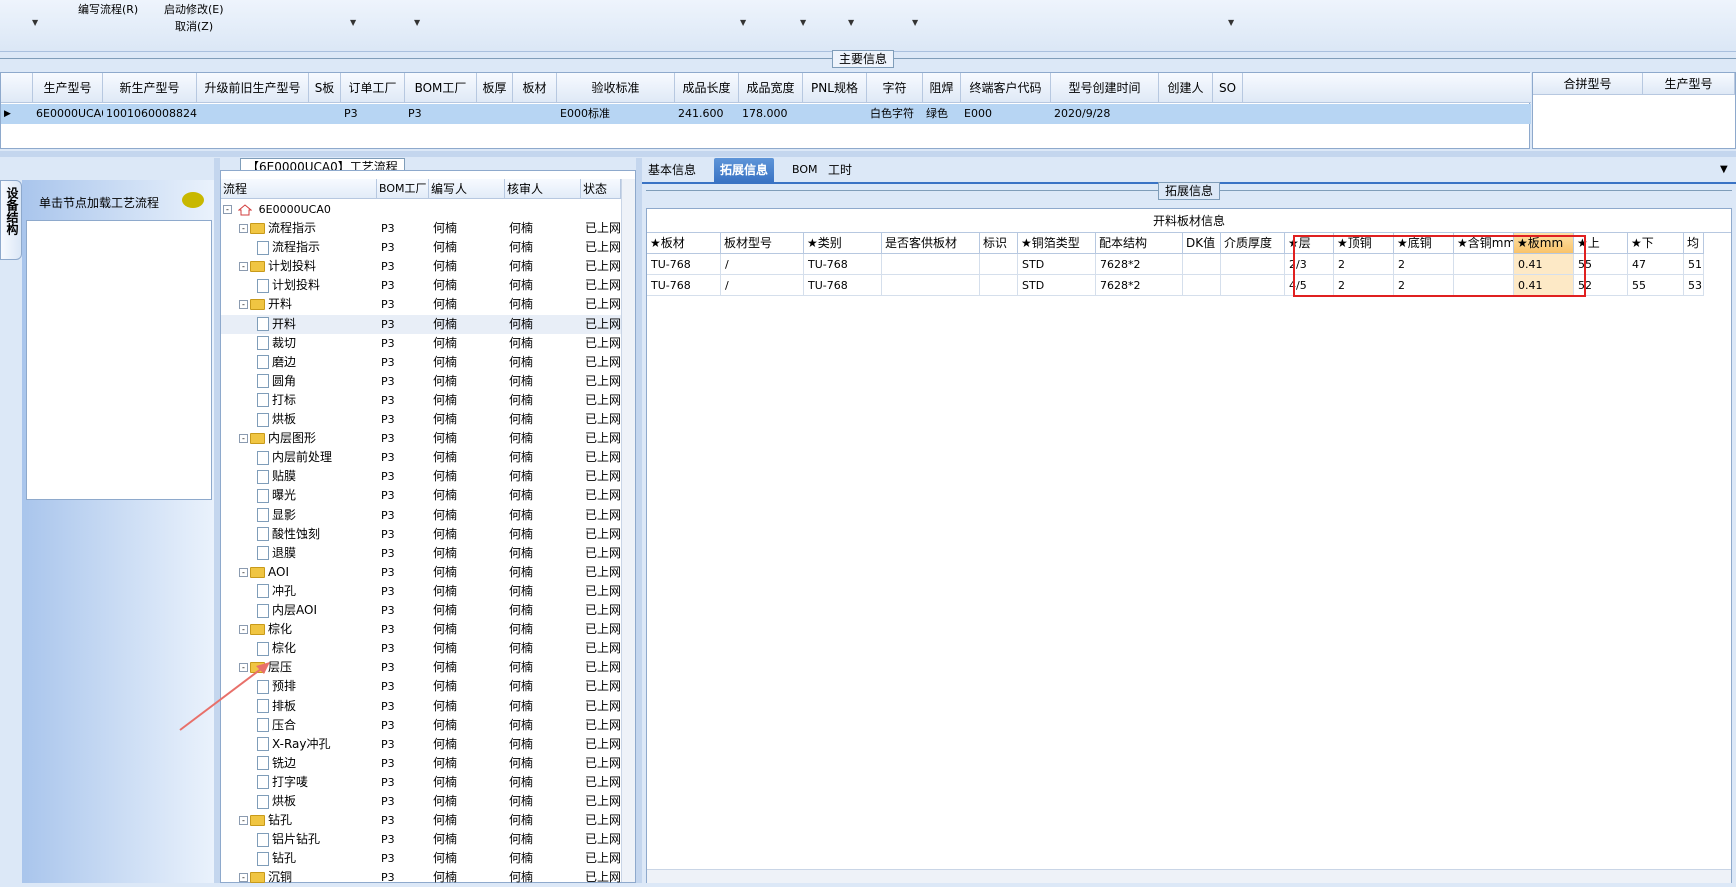 The width and height of the screenshot is (1736, 887). Describe the element at coordinates (421, 285) in the screenshot. I see `tree-row: 计划投料 P3 何楠 何楠 已上网` at that location.